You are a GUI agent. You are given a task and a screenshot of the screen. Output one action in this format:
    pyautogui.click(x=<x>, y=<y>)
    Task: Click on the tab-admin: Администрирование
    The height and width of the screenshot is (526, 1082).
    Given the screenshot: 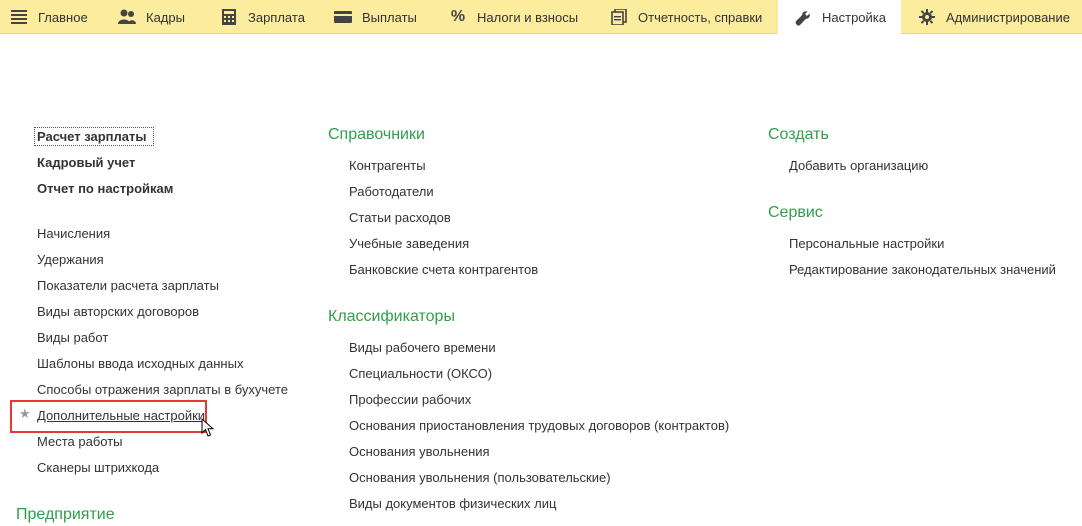 What is the action you would take?
    pyautogui.click(x=994, y=17)
    